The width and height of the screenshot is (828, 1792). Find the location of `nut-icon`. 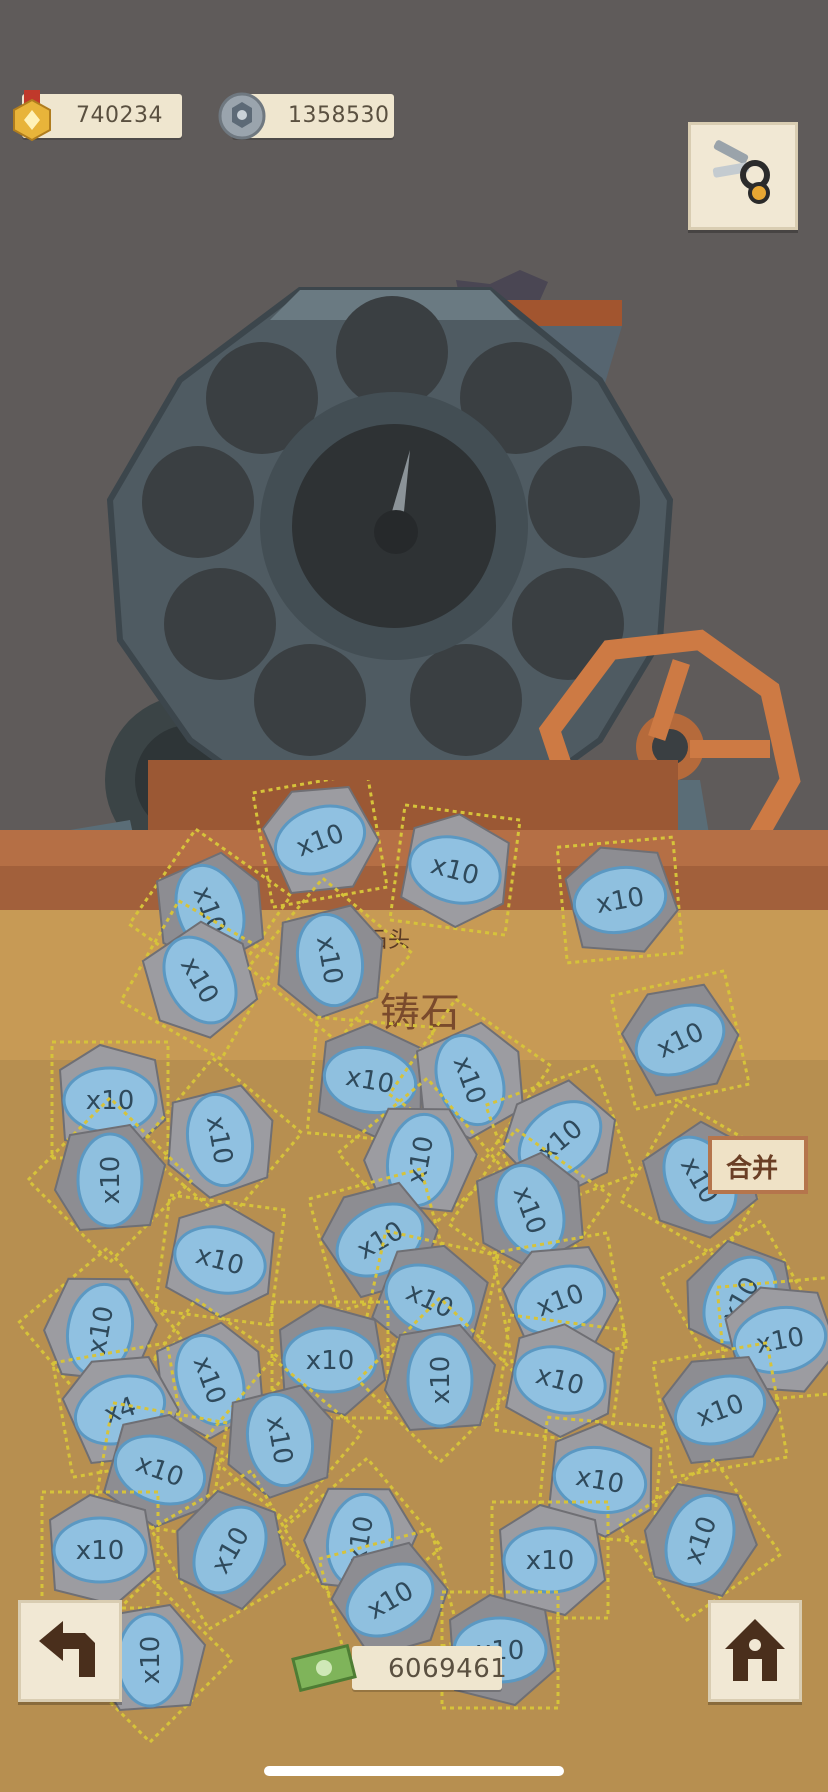

nut-icon is located at coordinates (242, 116).